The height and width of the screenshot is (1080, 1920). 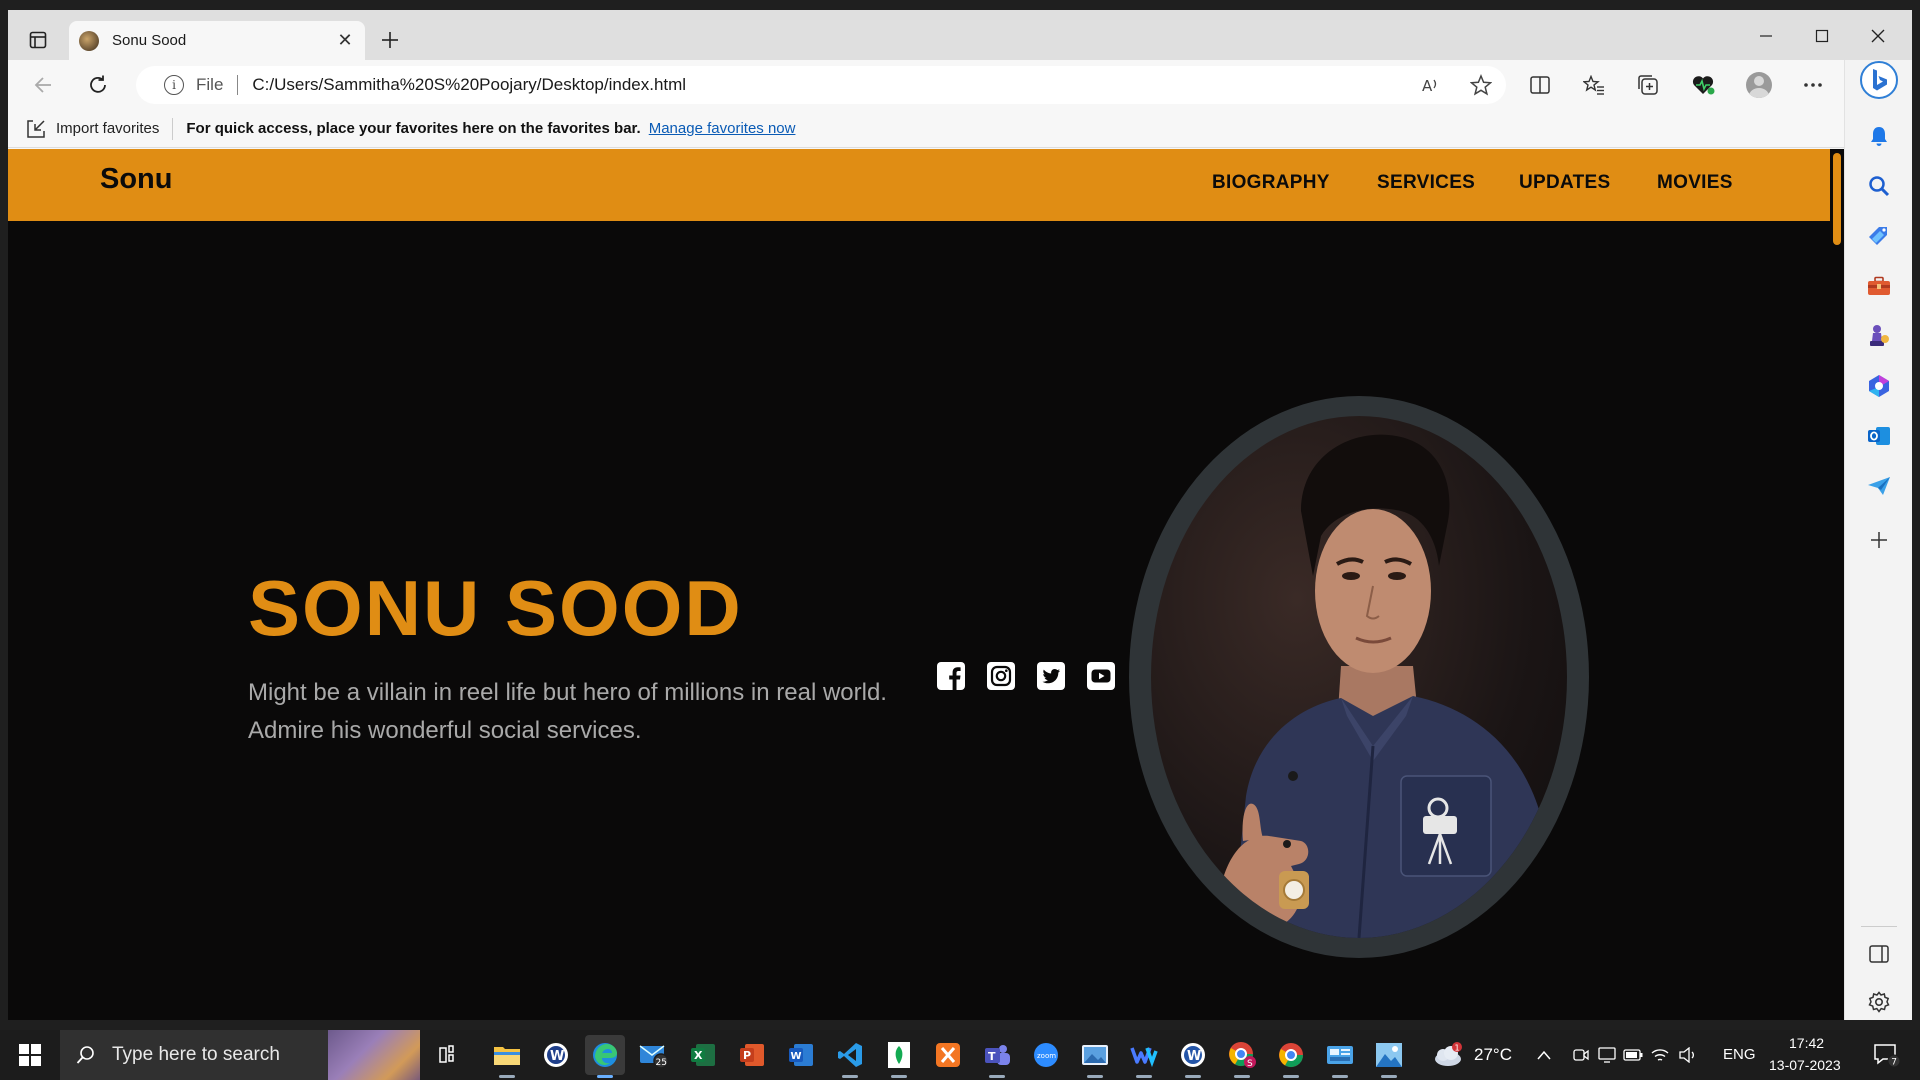 I want to click on display-icon, so click(x=1607, y=1055).